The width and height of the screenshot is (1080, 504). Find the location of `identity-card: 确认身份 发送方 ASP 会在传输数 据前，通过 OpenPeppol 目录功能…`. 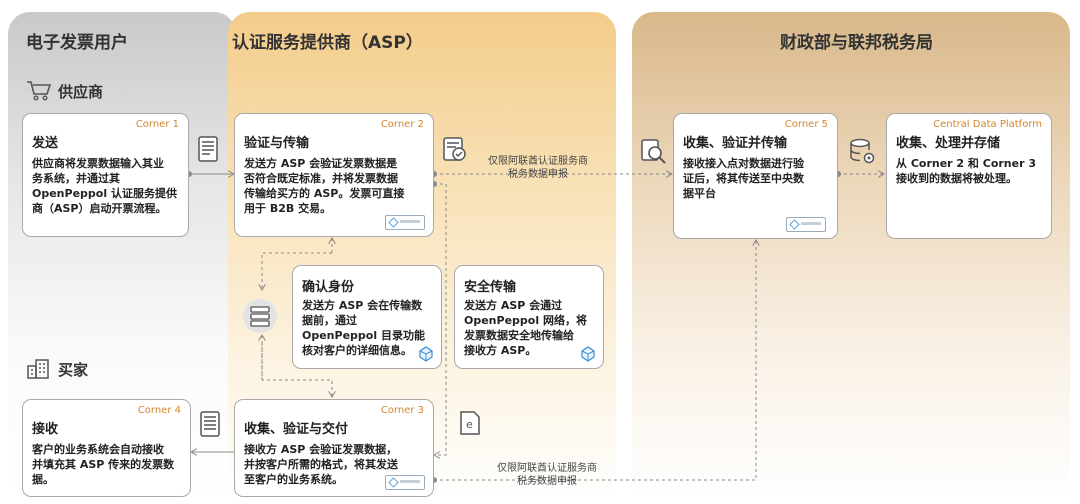

identity-card: 确认身份 发送方 ASP 会在传输数 据前，通过 OpenPeppol 目录功能… is located at coordinates (367, 317).